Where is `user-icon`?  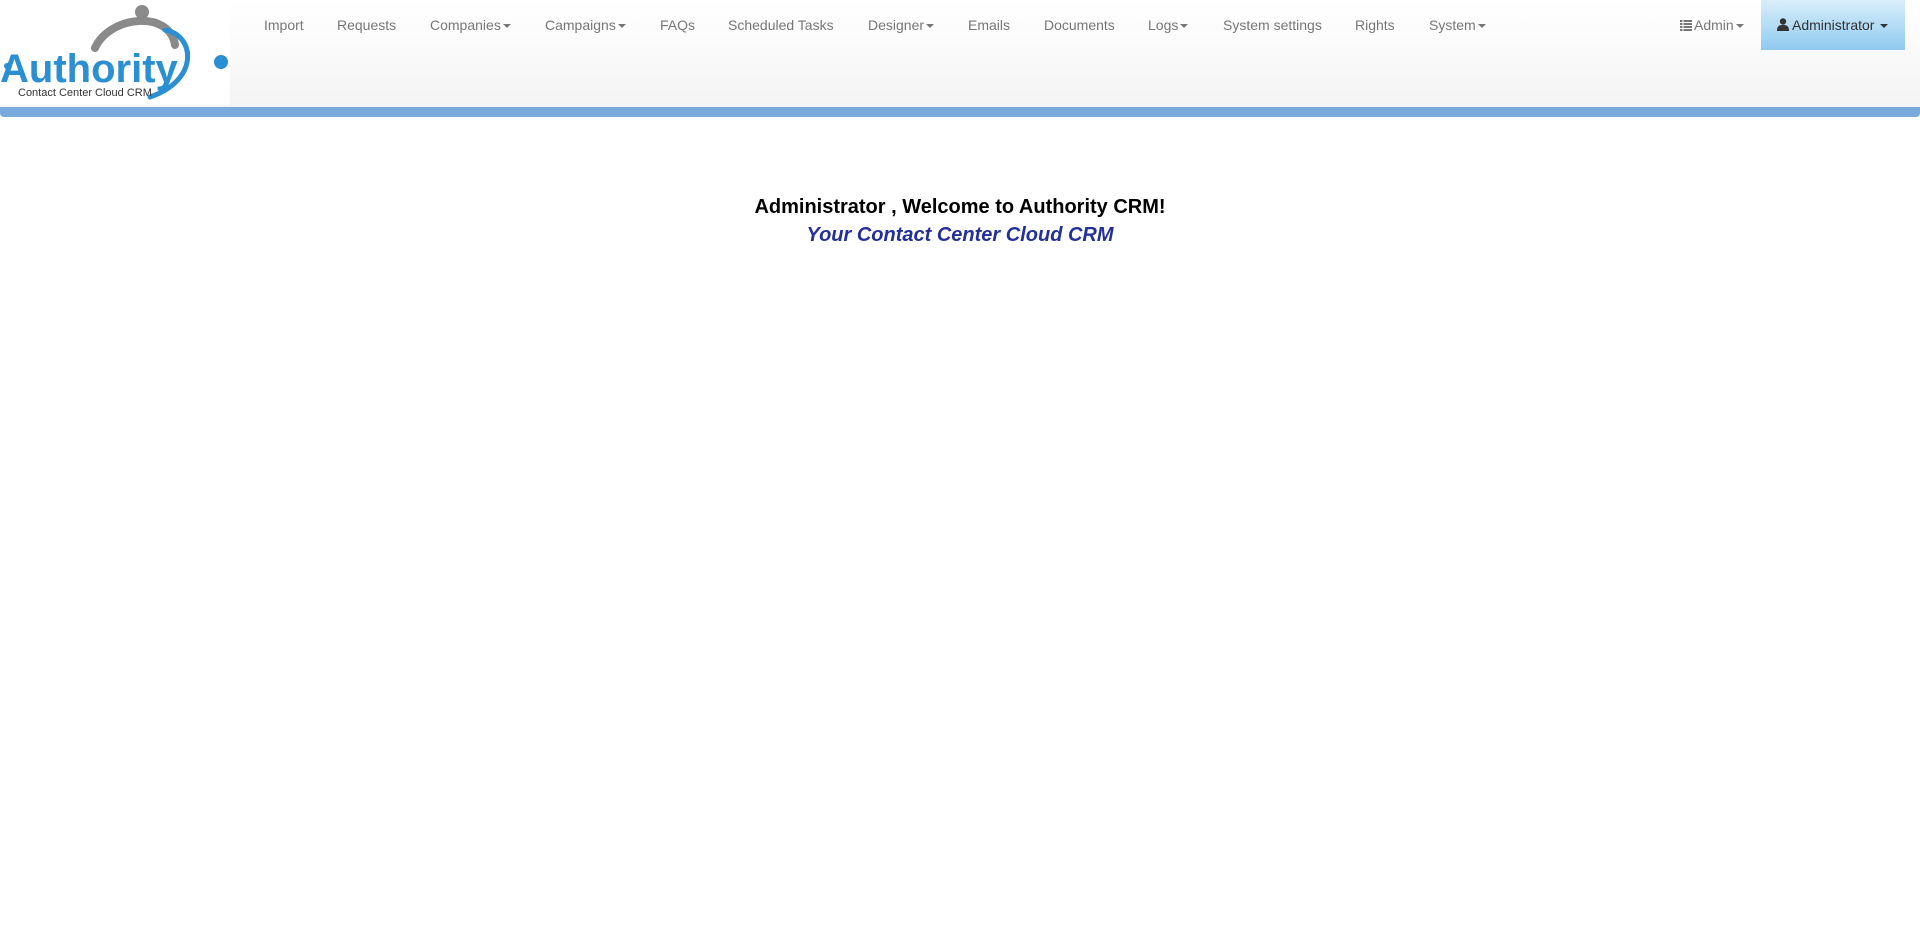 user-icon is located at coordinates (1783, 24).